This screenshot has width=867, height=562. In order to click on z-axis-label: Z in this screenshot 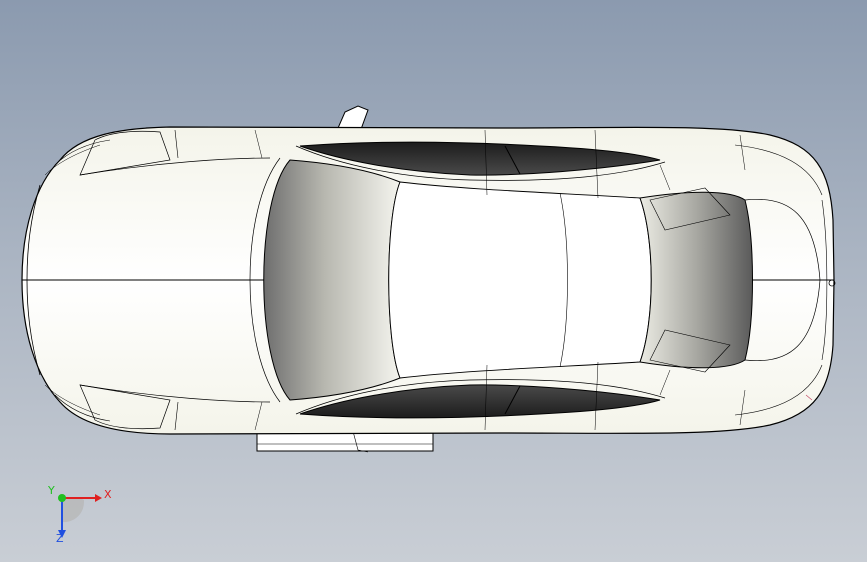, I will do `click(60, 538)`.